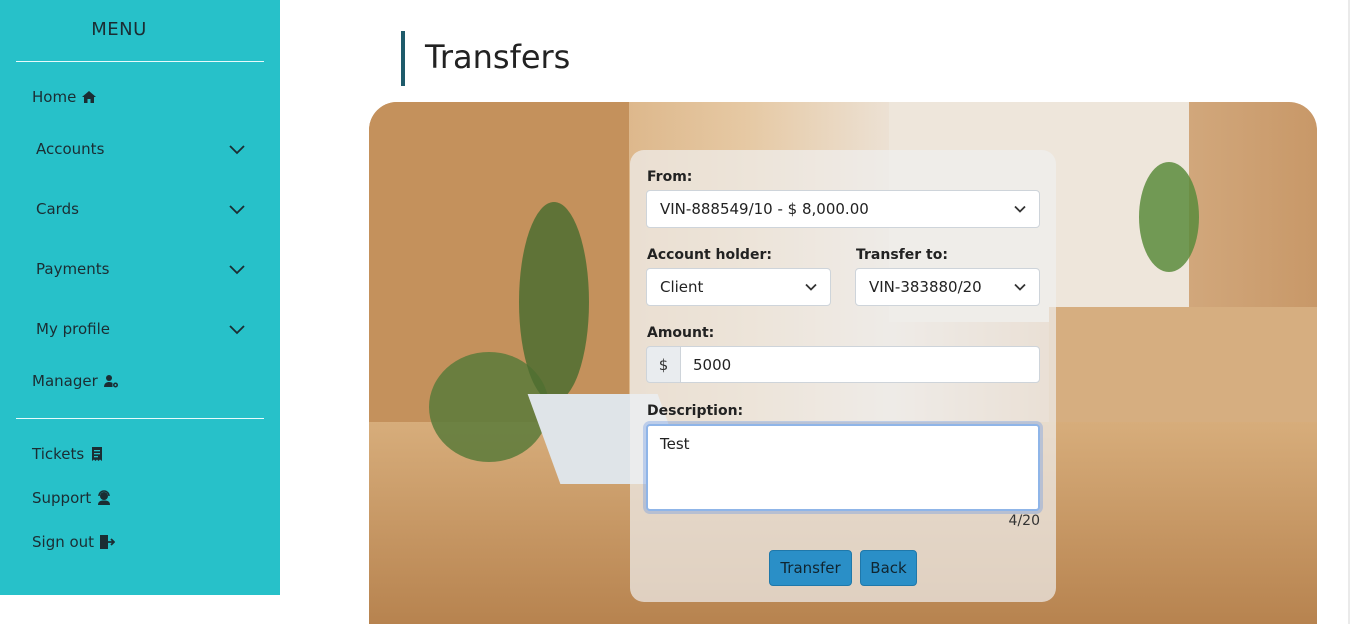 The height and width of the screenshot is (624, 1350). What do you see at coordinates (107, 542) in the screenshot?
I see `sign-out-icon` at bounding box center [107, 542].